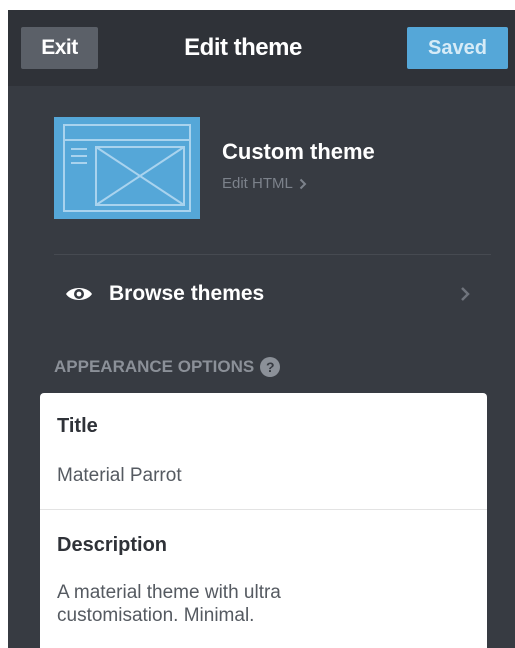 The width and height of the screenshot is (515, 648). I want to click on help-icon: ?, so click(270, 367).